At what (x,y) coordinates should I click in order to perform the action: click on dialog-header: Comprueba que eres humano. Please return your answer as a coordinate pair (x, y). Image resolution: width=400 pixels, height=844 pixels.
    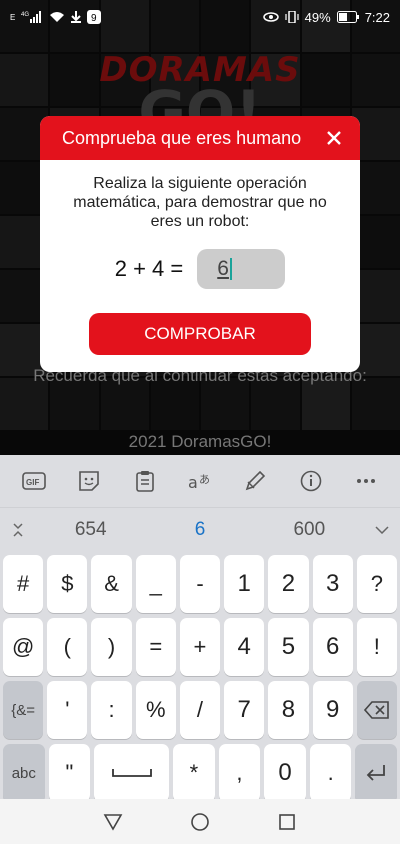
    Looking at the image, I should click on (200, 138).